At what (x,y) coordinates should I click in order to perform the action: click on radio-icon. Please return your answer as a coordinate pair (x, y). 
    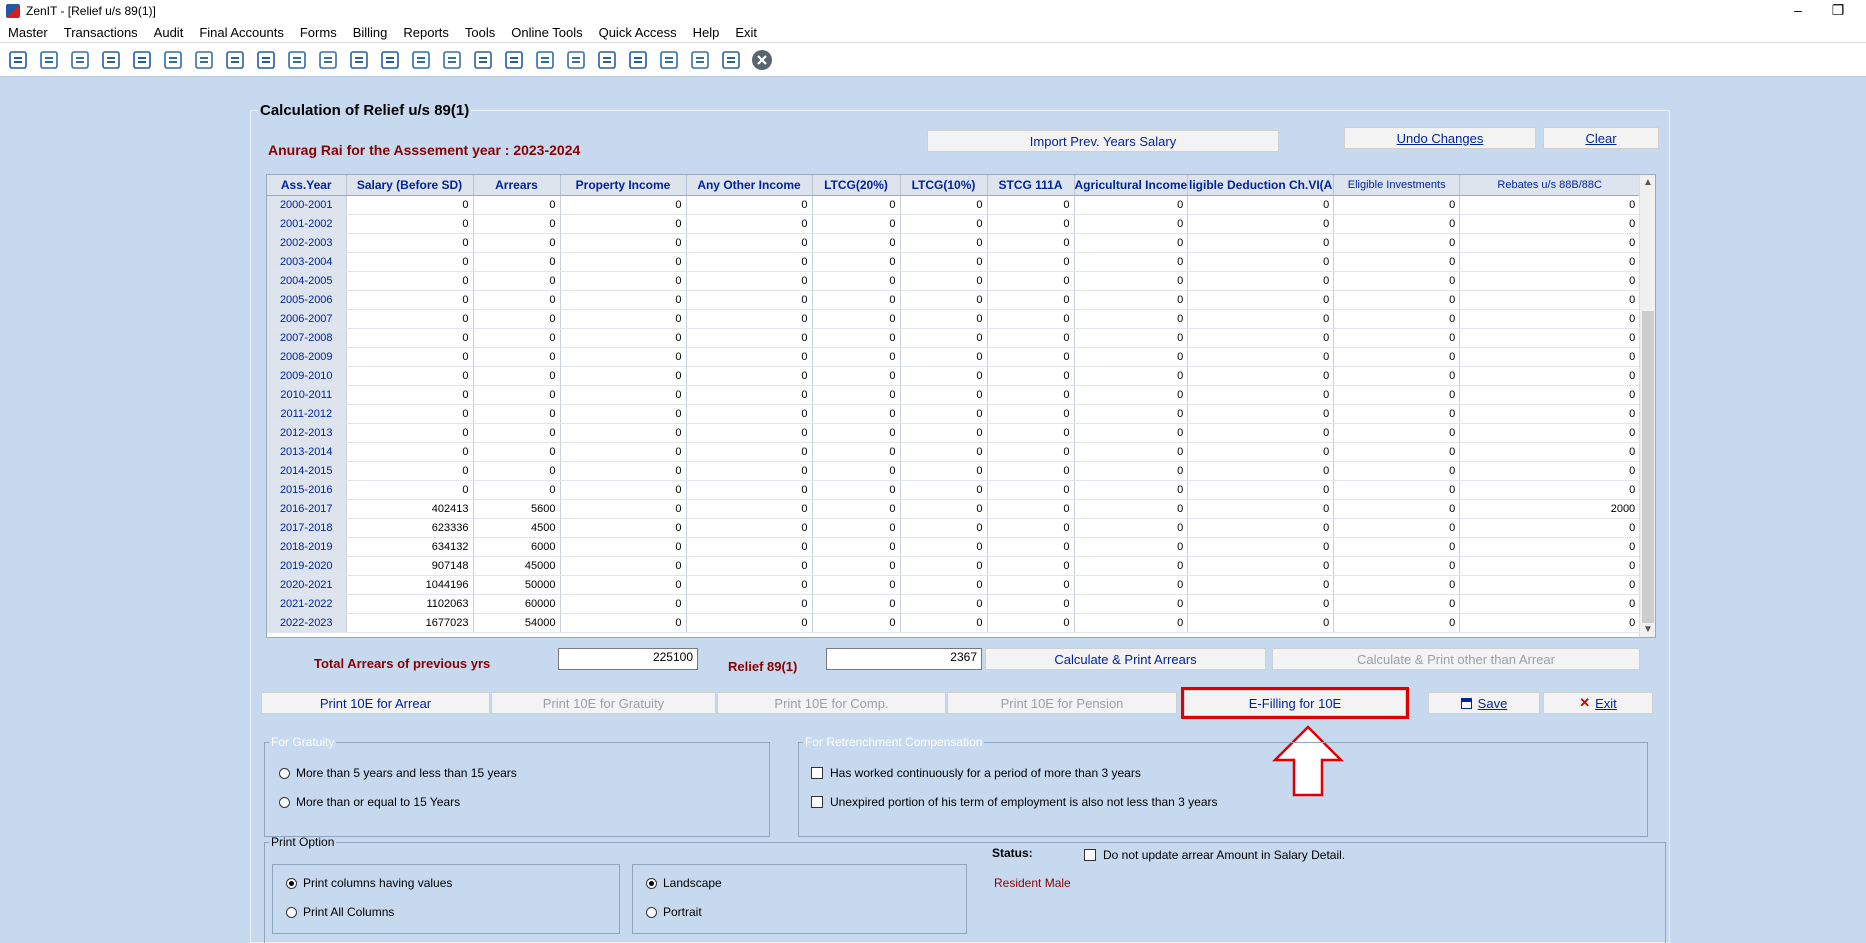
    Looking at the image, I should click on (651, 912).